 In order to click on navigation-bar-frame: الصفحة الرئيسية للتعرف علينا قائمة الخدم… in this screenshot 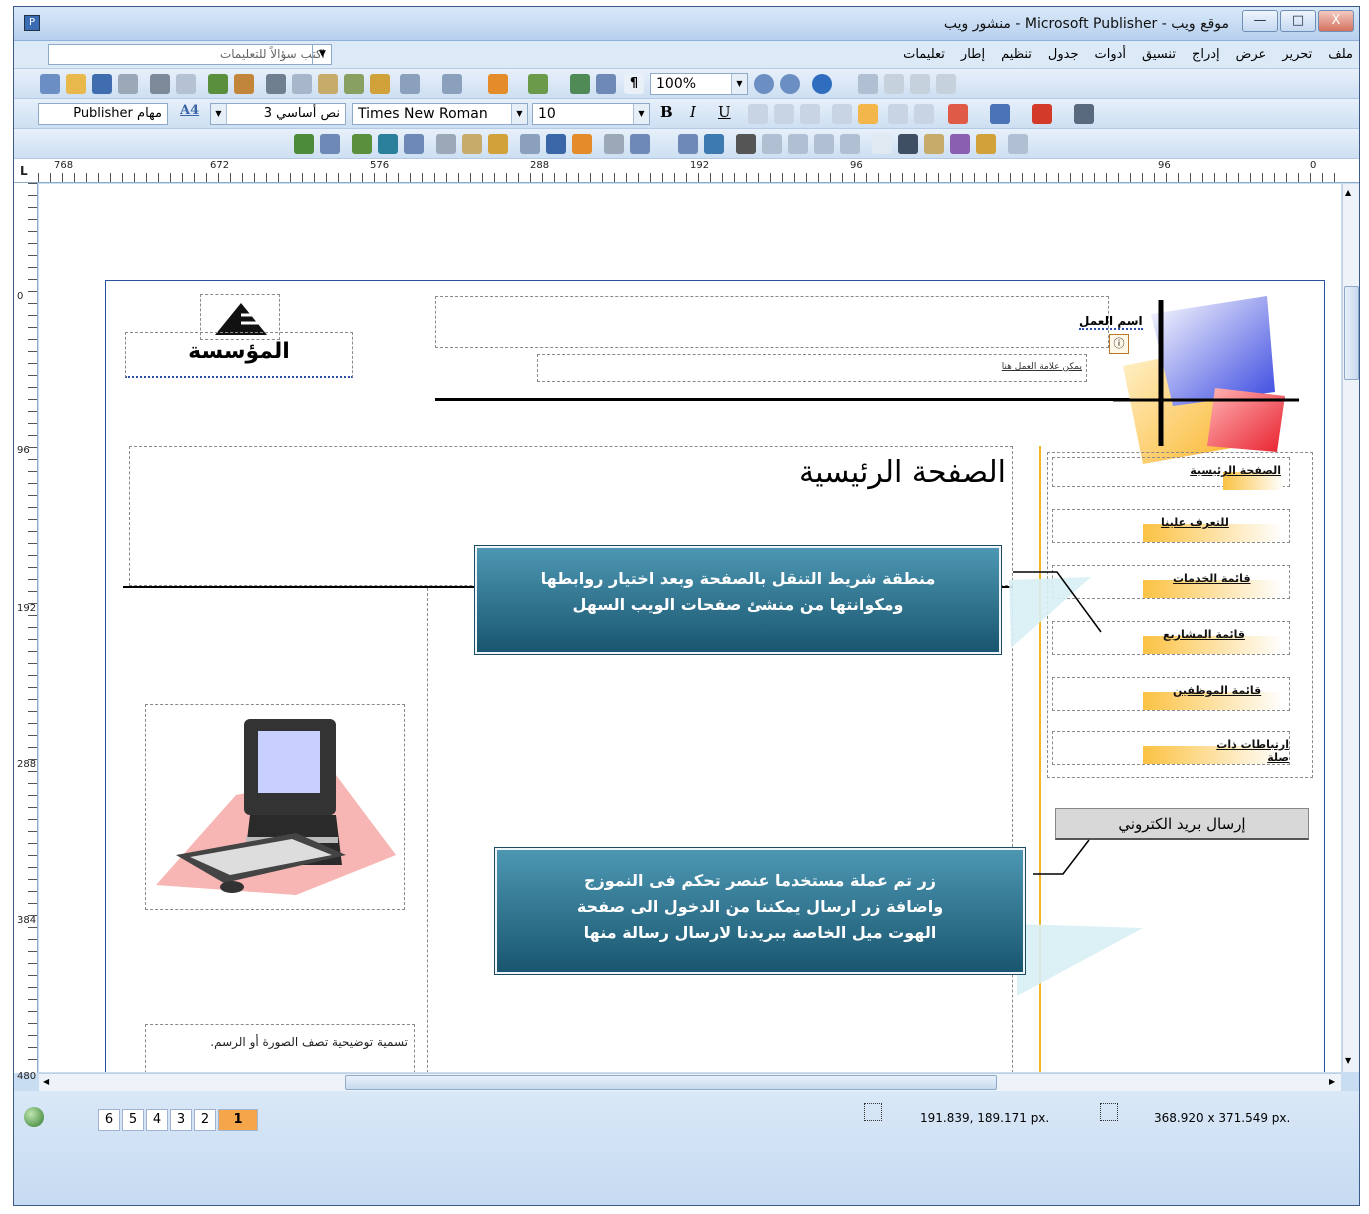, I will do `click(1180, 615)`.